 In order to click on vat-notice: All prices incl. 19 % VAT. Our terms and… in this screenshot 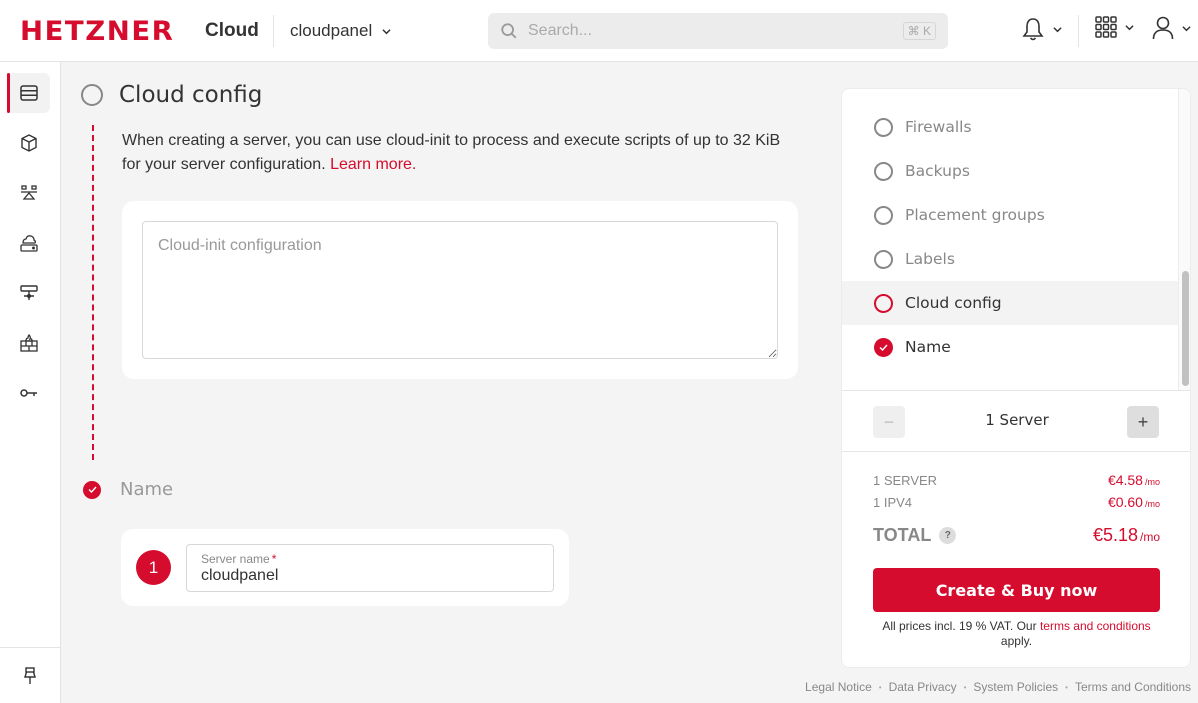, I will do `click(1016, 633)`.